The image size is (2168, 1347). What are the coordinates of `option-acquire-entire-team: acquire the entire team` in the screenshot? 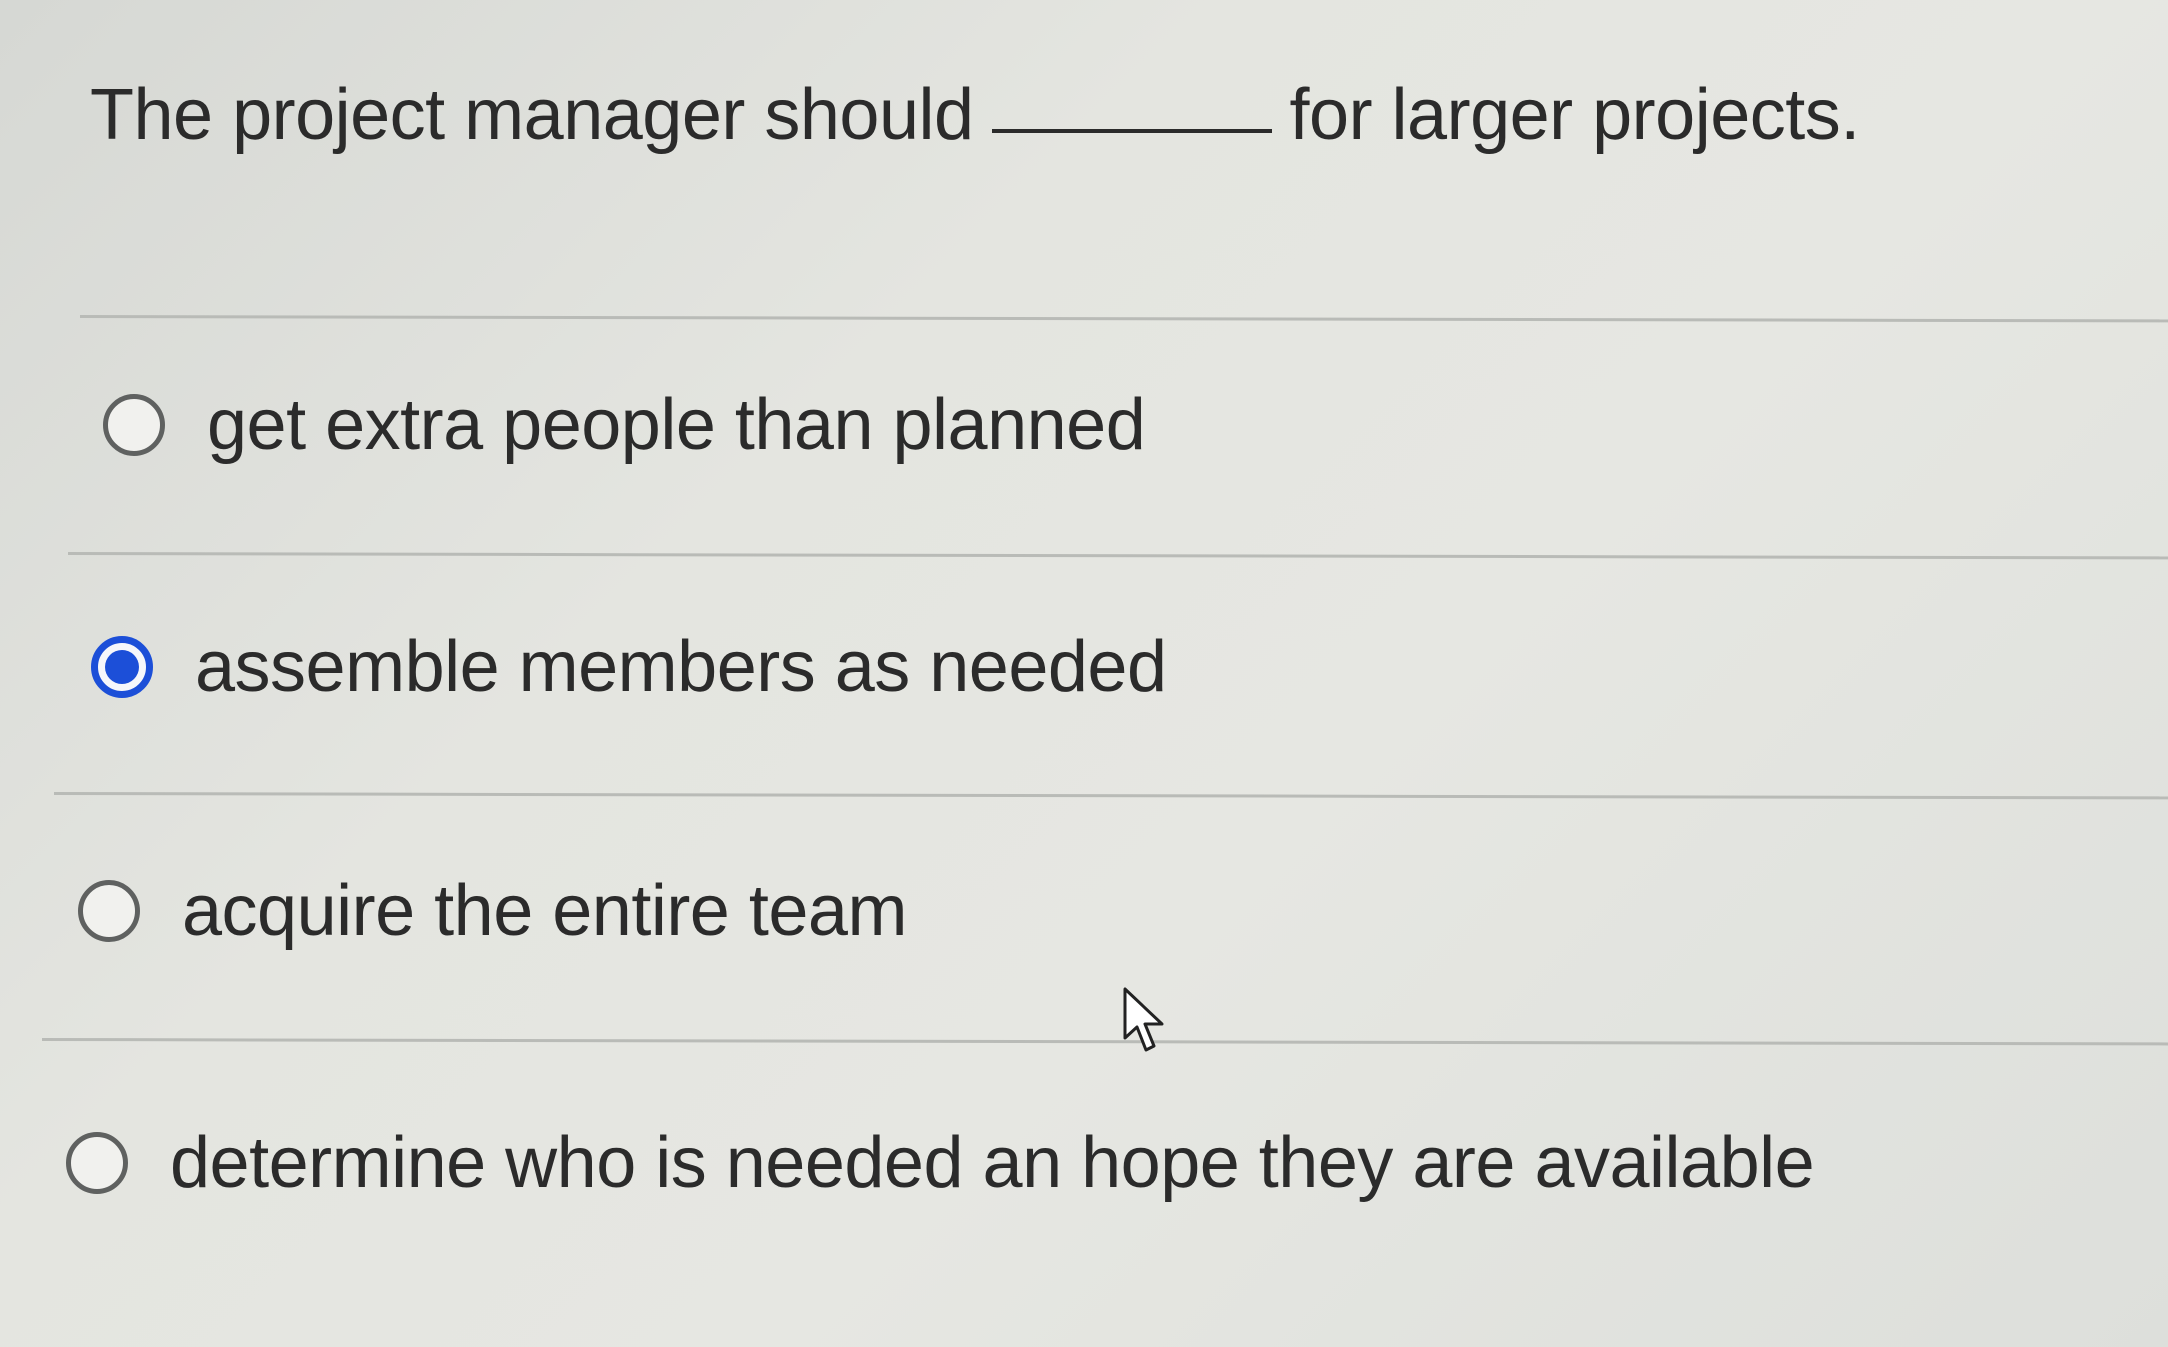 It's located at (492, 911).